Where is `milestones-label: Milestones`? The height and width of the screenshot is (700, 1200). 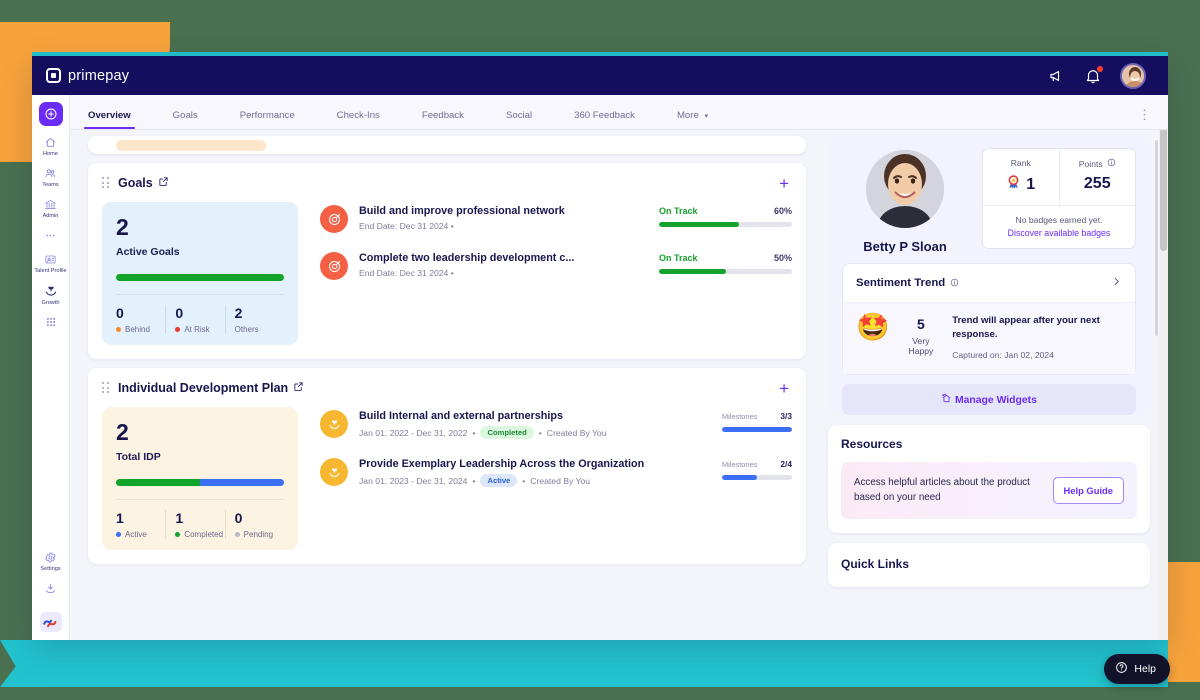
milestones-label: Milestones is located at coordinates (740, 464).